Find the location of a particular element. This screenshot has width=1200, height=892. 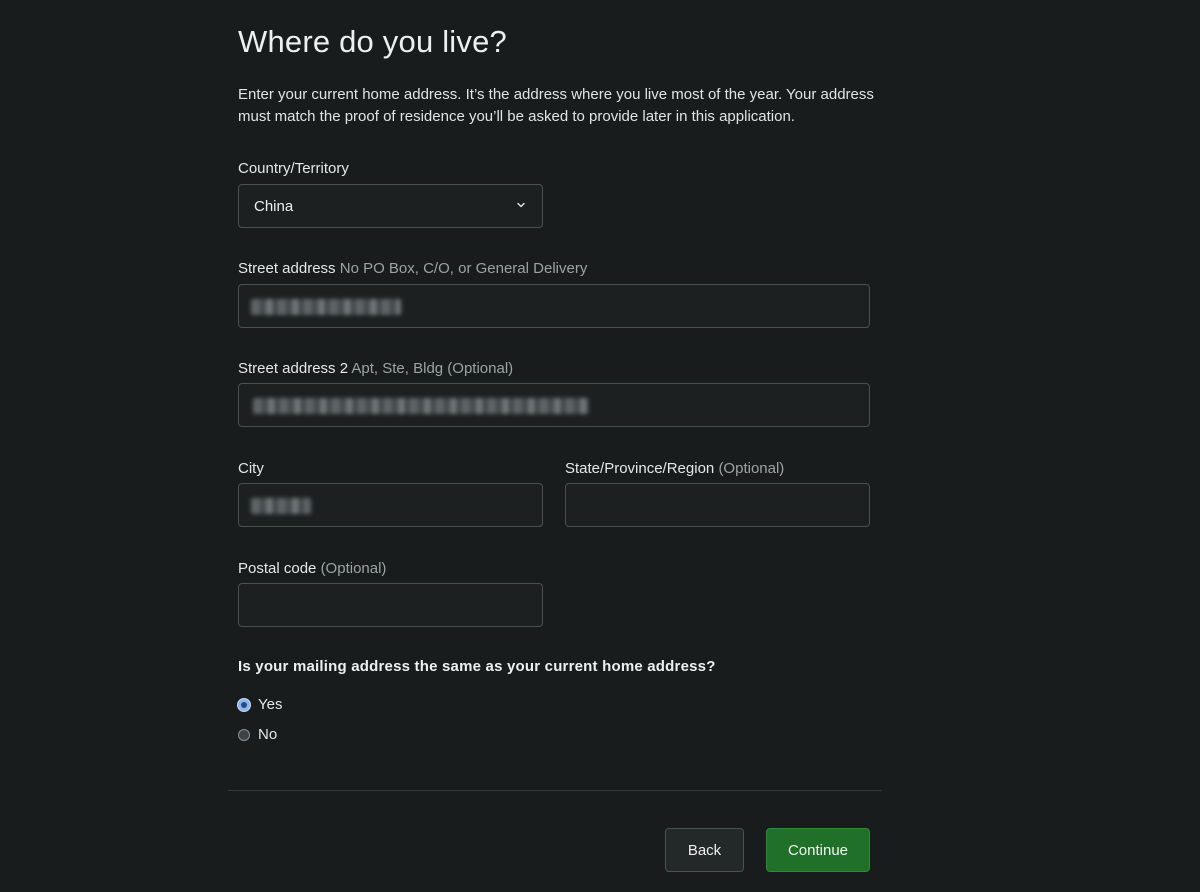

country-select: China is located at coordinates (390, 206).